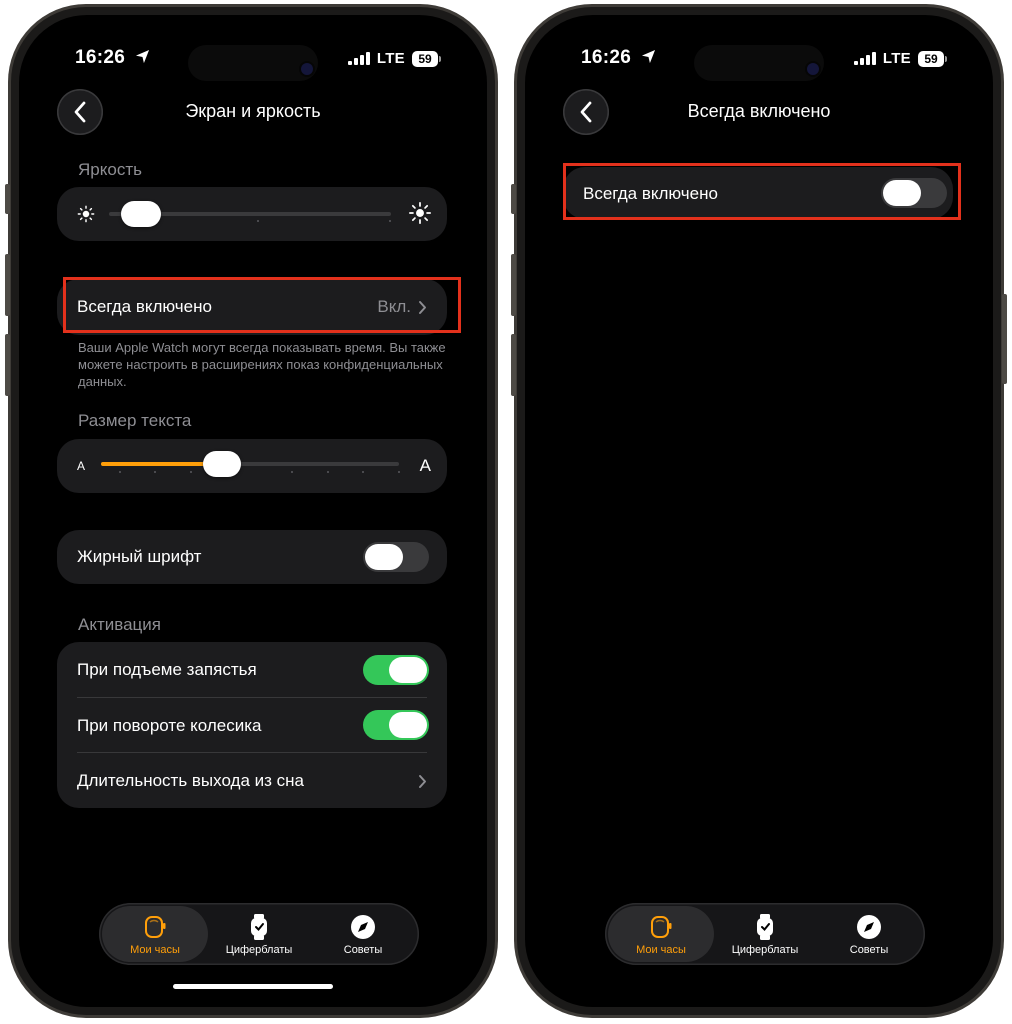 The width and height of the screenshot is (1012, 1024). Describe the element at coordinates (396, 670) in the screenshot. I see `wrist-raise-toggle` at that location.